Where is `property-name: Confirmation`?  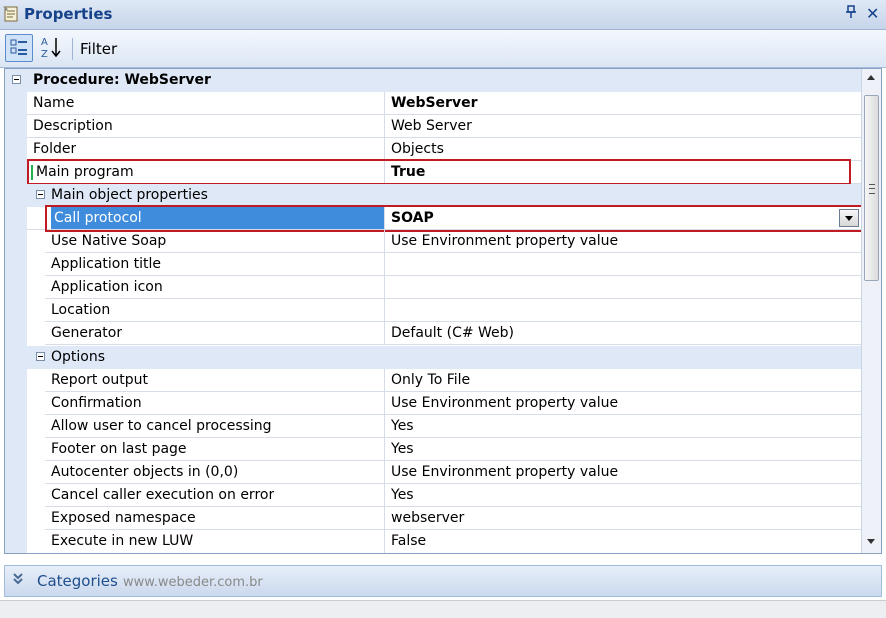
property-name: Confirmation is located at coordinates (96, 403).